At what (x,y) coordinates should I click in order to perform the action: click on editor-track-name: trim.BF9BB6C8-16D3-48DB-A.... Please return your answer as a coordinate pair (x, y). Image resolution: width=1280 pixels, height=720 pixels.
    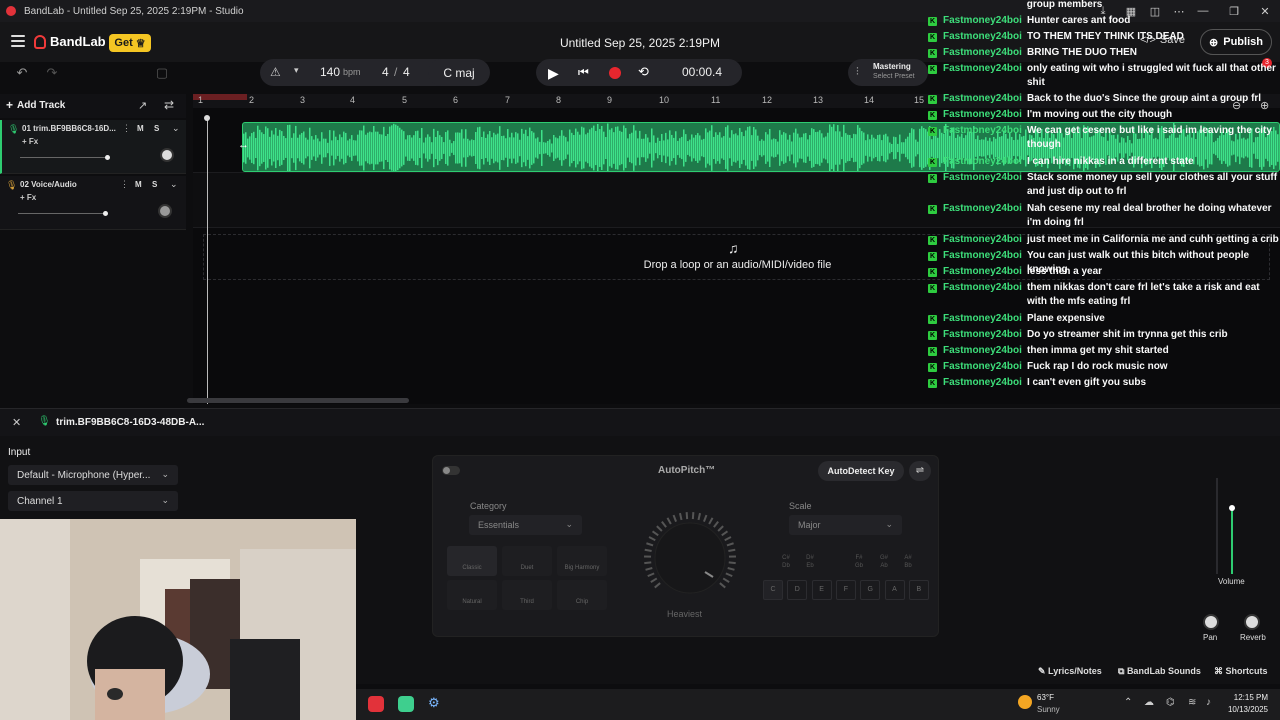
    Looking at the image, I should click on (130, 422).